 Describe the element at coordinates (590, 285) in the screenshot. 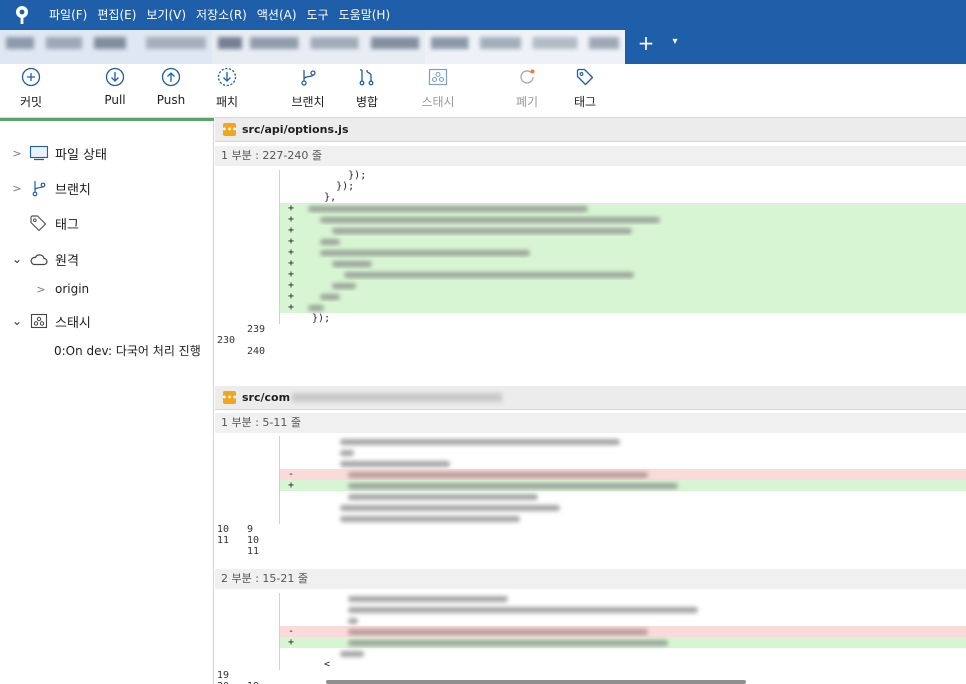

I see `diff-line-added: 236 +` at that location.